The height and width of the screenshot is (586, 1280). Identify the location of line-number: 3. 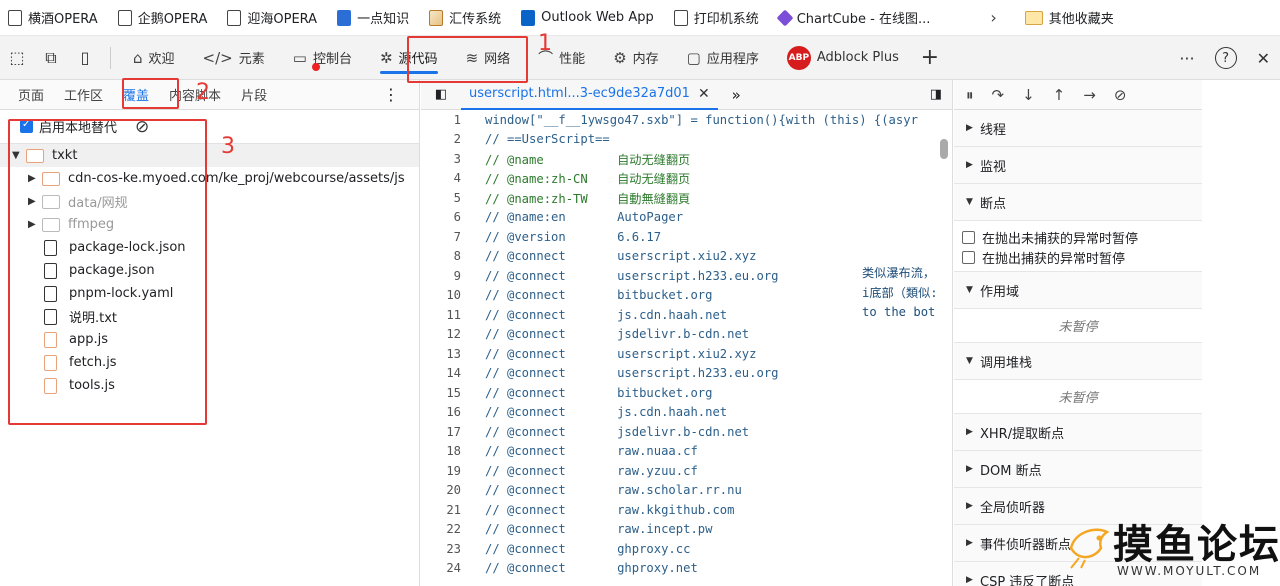
(443, 159).